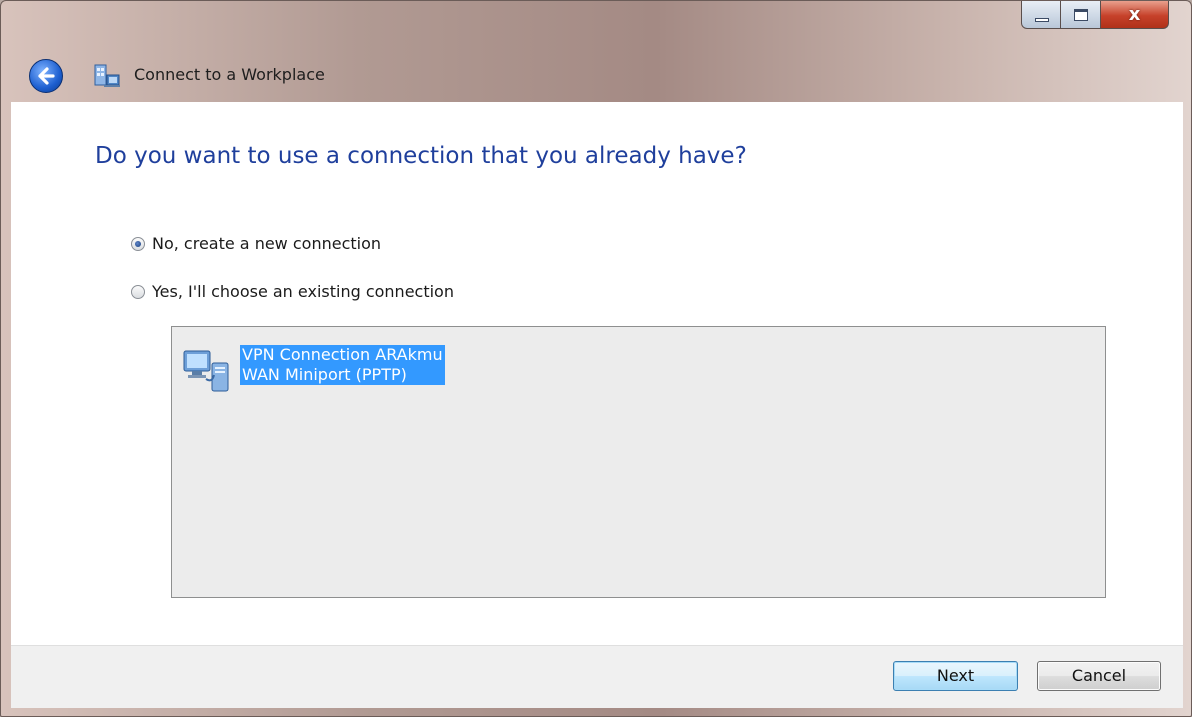 This screenshot has width=1192, height=717. I want to click on maximize-icon, so click(1081, 15).